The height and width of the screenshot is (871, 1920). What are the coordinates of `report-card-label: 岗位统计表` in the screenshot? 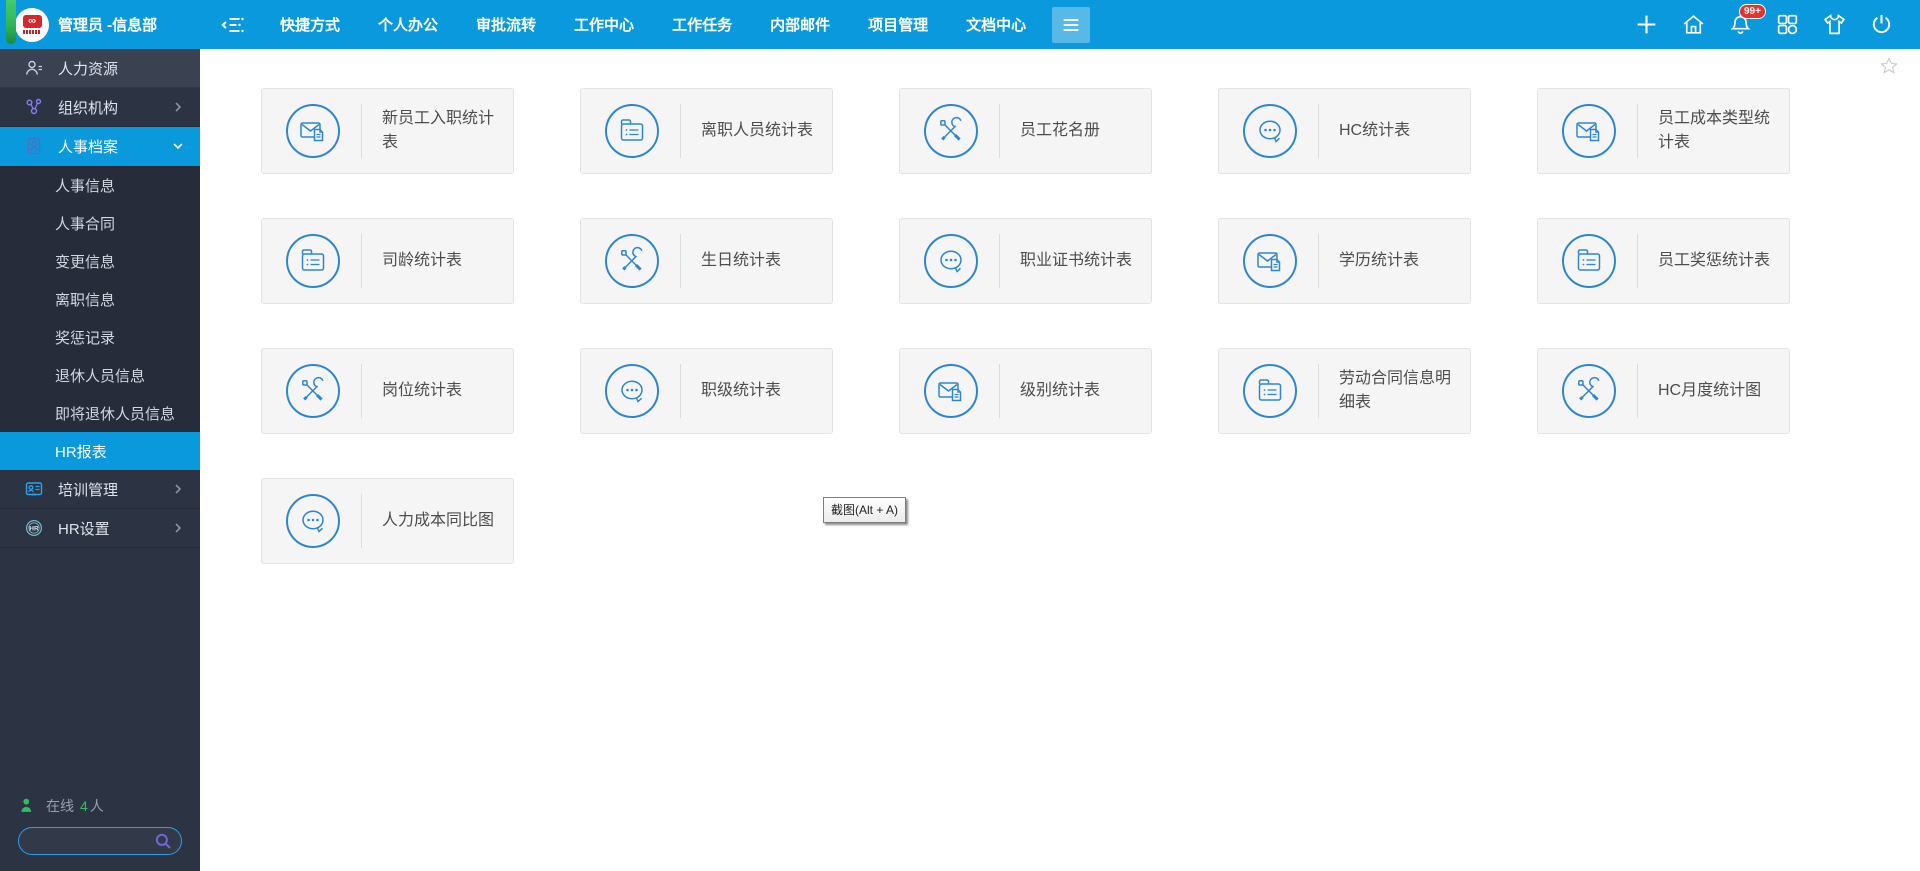 It's located at (422, 390).